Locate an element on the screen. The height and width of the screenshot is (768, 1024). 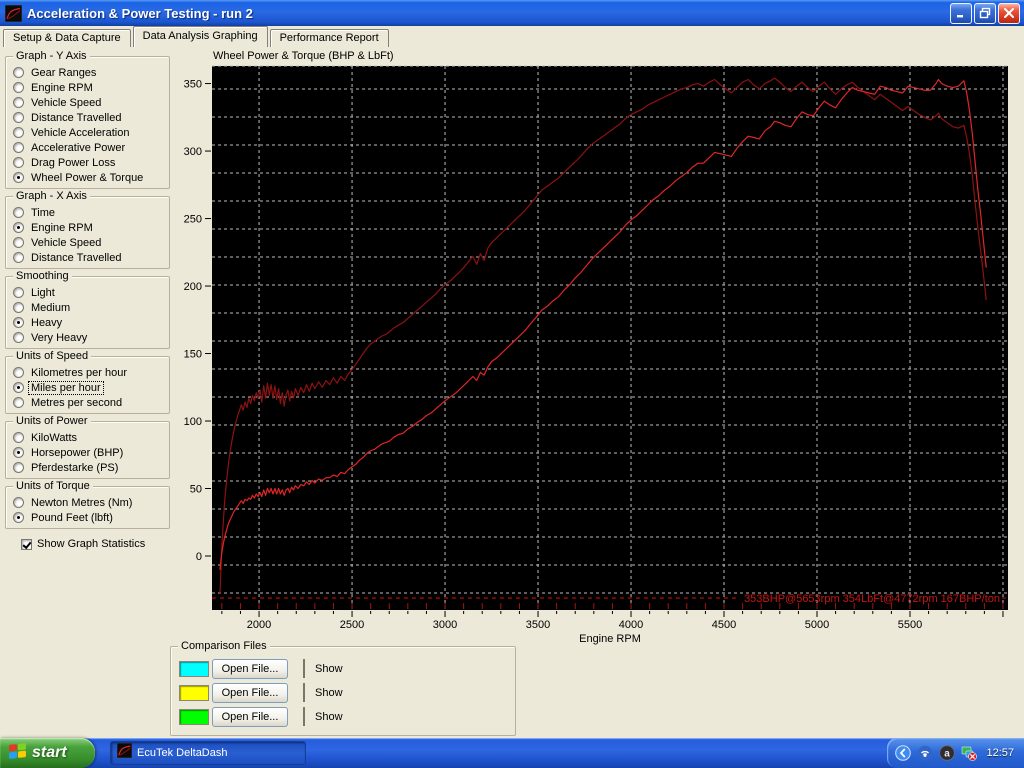
radio-time: Time is located at coordinates (90, 212).